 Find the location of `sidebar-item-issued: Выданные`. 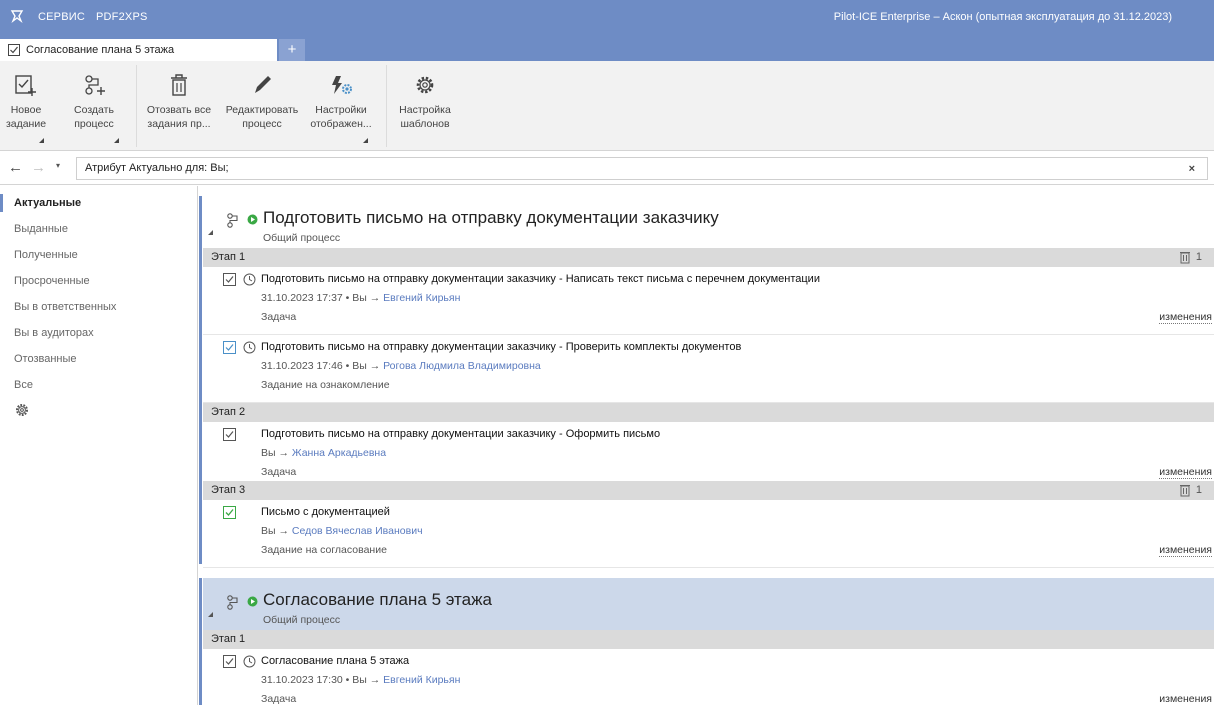

sidebar-item-issued: Выданные is located at coordinates (99, 229).